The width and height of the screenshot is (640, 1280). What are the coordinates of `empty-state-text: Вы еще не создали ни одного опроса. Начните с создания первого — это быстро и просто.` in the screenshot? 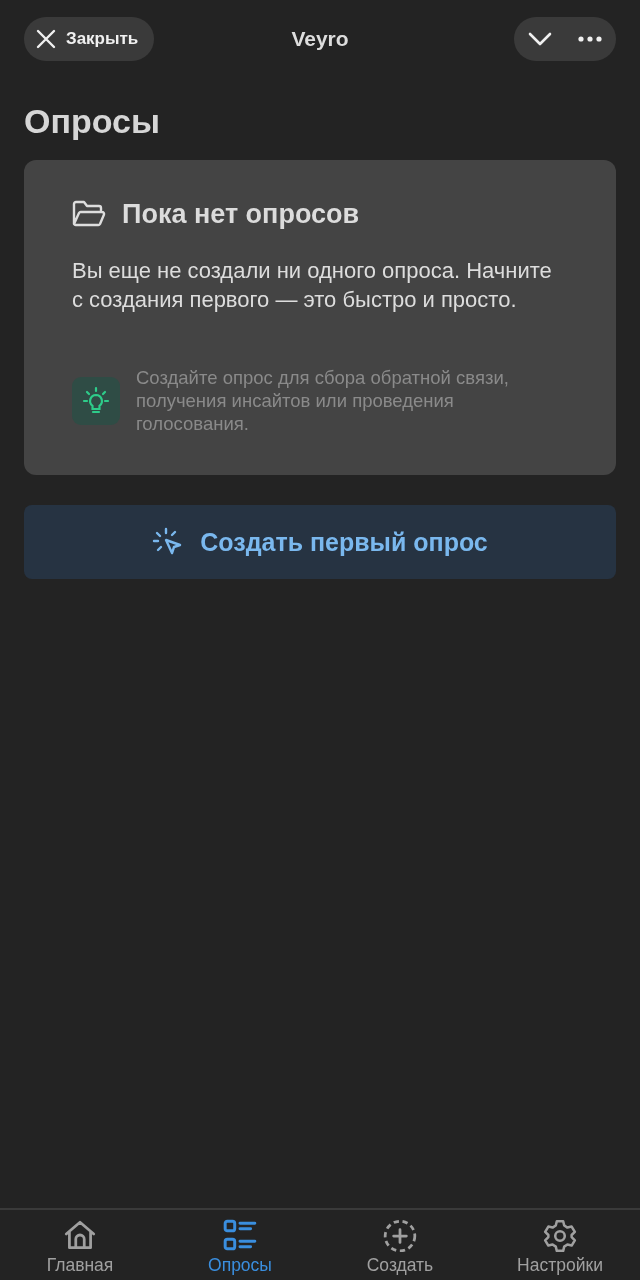 It's located at (312, 286).